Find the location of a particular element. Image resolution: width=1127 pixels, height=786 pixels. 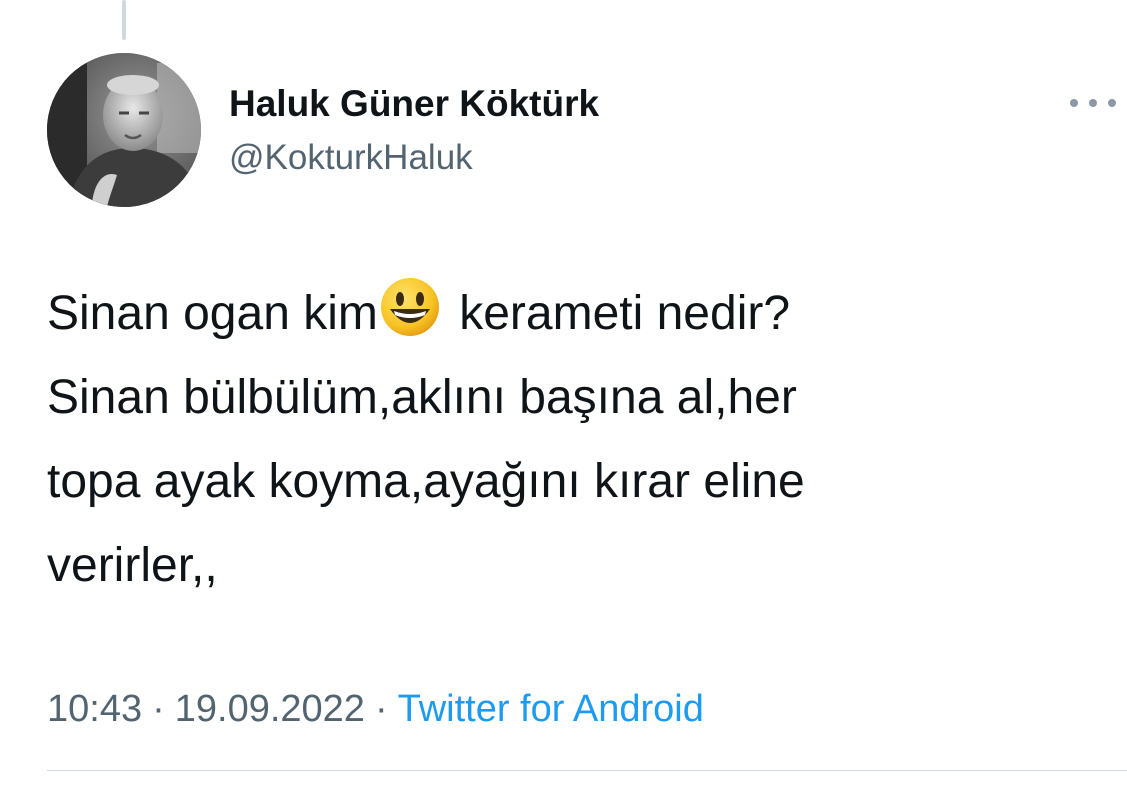

grinning-face-emoji-icon is located at coordinates (410, 307).